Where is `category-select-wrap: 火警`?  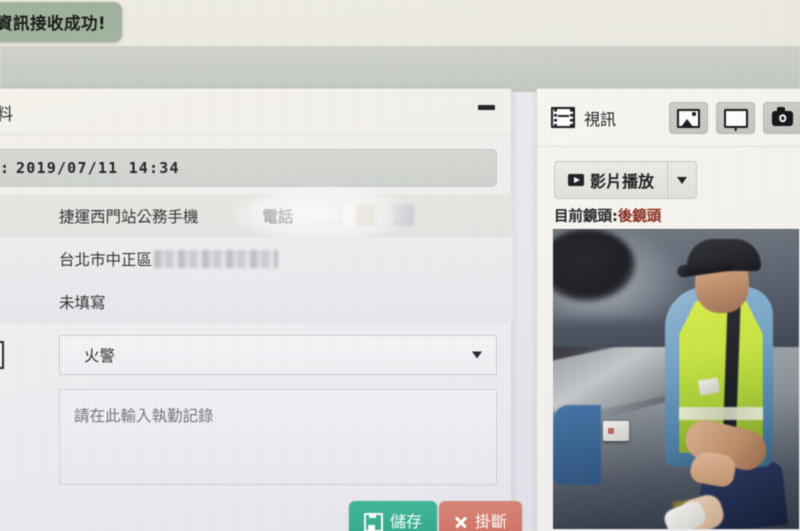
category-select-wrap: 火警 is located at coordinates (278, 355).